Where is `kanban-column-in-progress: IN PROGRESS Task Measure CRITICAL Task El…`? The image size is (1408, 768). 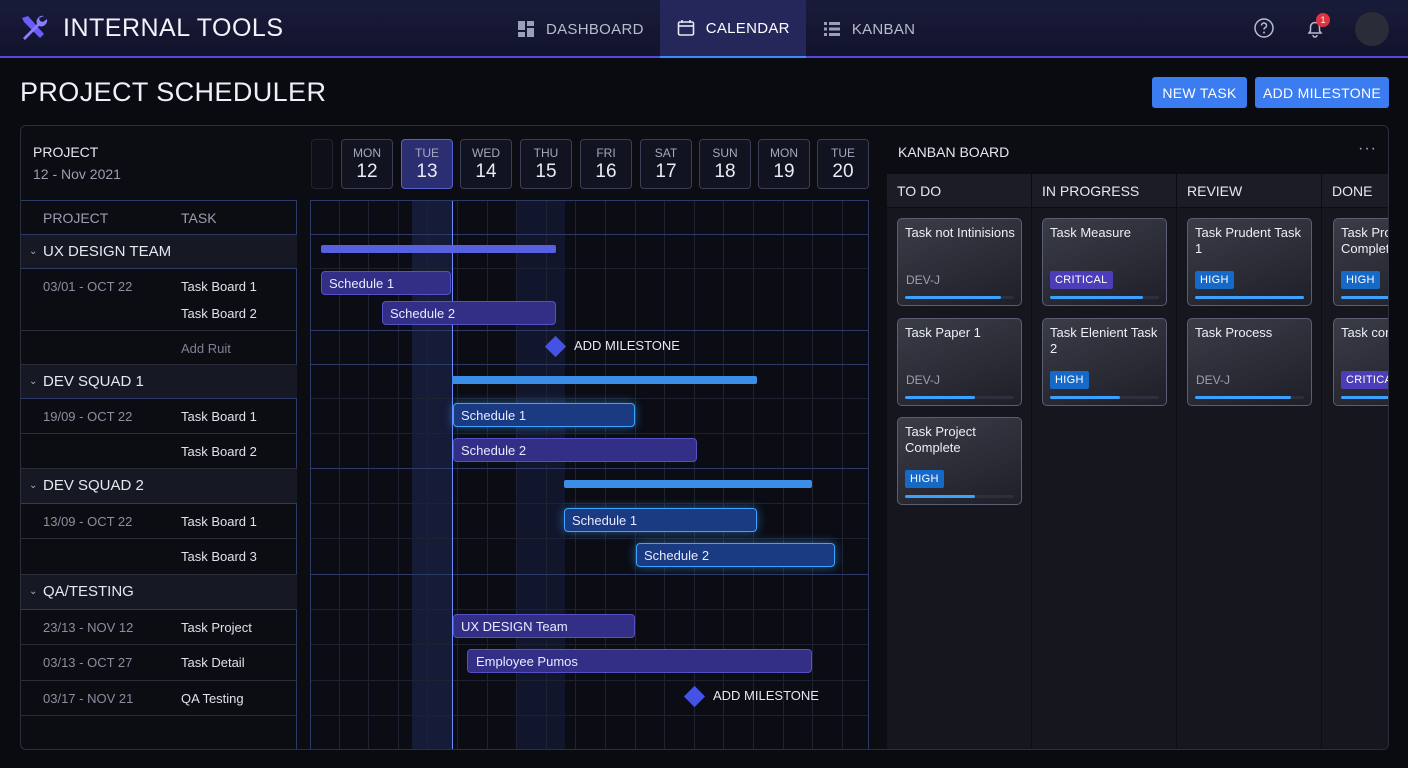
kanban-column-in-progress: IN PROGRESS Task Measure CRITICAL Task El… is located at coordinates (1104, 461).